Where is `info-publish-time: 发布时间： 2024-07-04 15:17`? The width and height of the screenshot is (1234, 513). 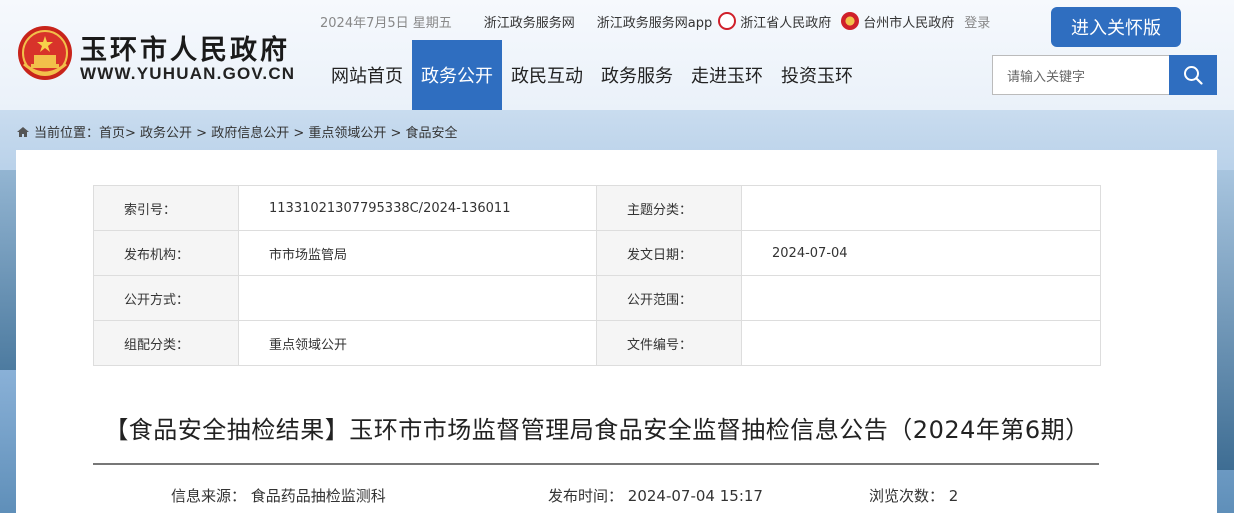 info-publish-time: 发布时间： 2024-07-04 15:17 is located at coordinates (655, 495).